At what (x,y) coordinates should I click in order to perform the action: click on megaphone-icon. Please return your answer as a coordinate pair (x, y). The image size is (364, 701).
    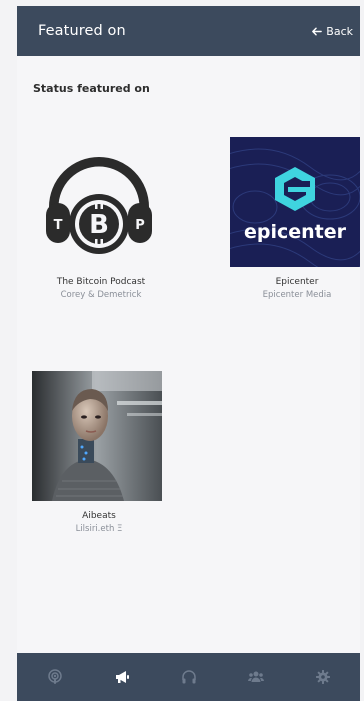
    Looking at the image, I should click on (122, 677).